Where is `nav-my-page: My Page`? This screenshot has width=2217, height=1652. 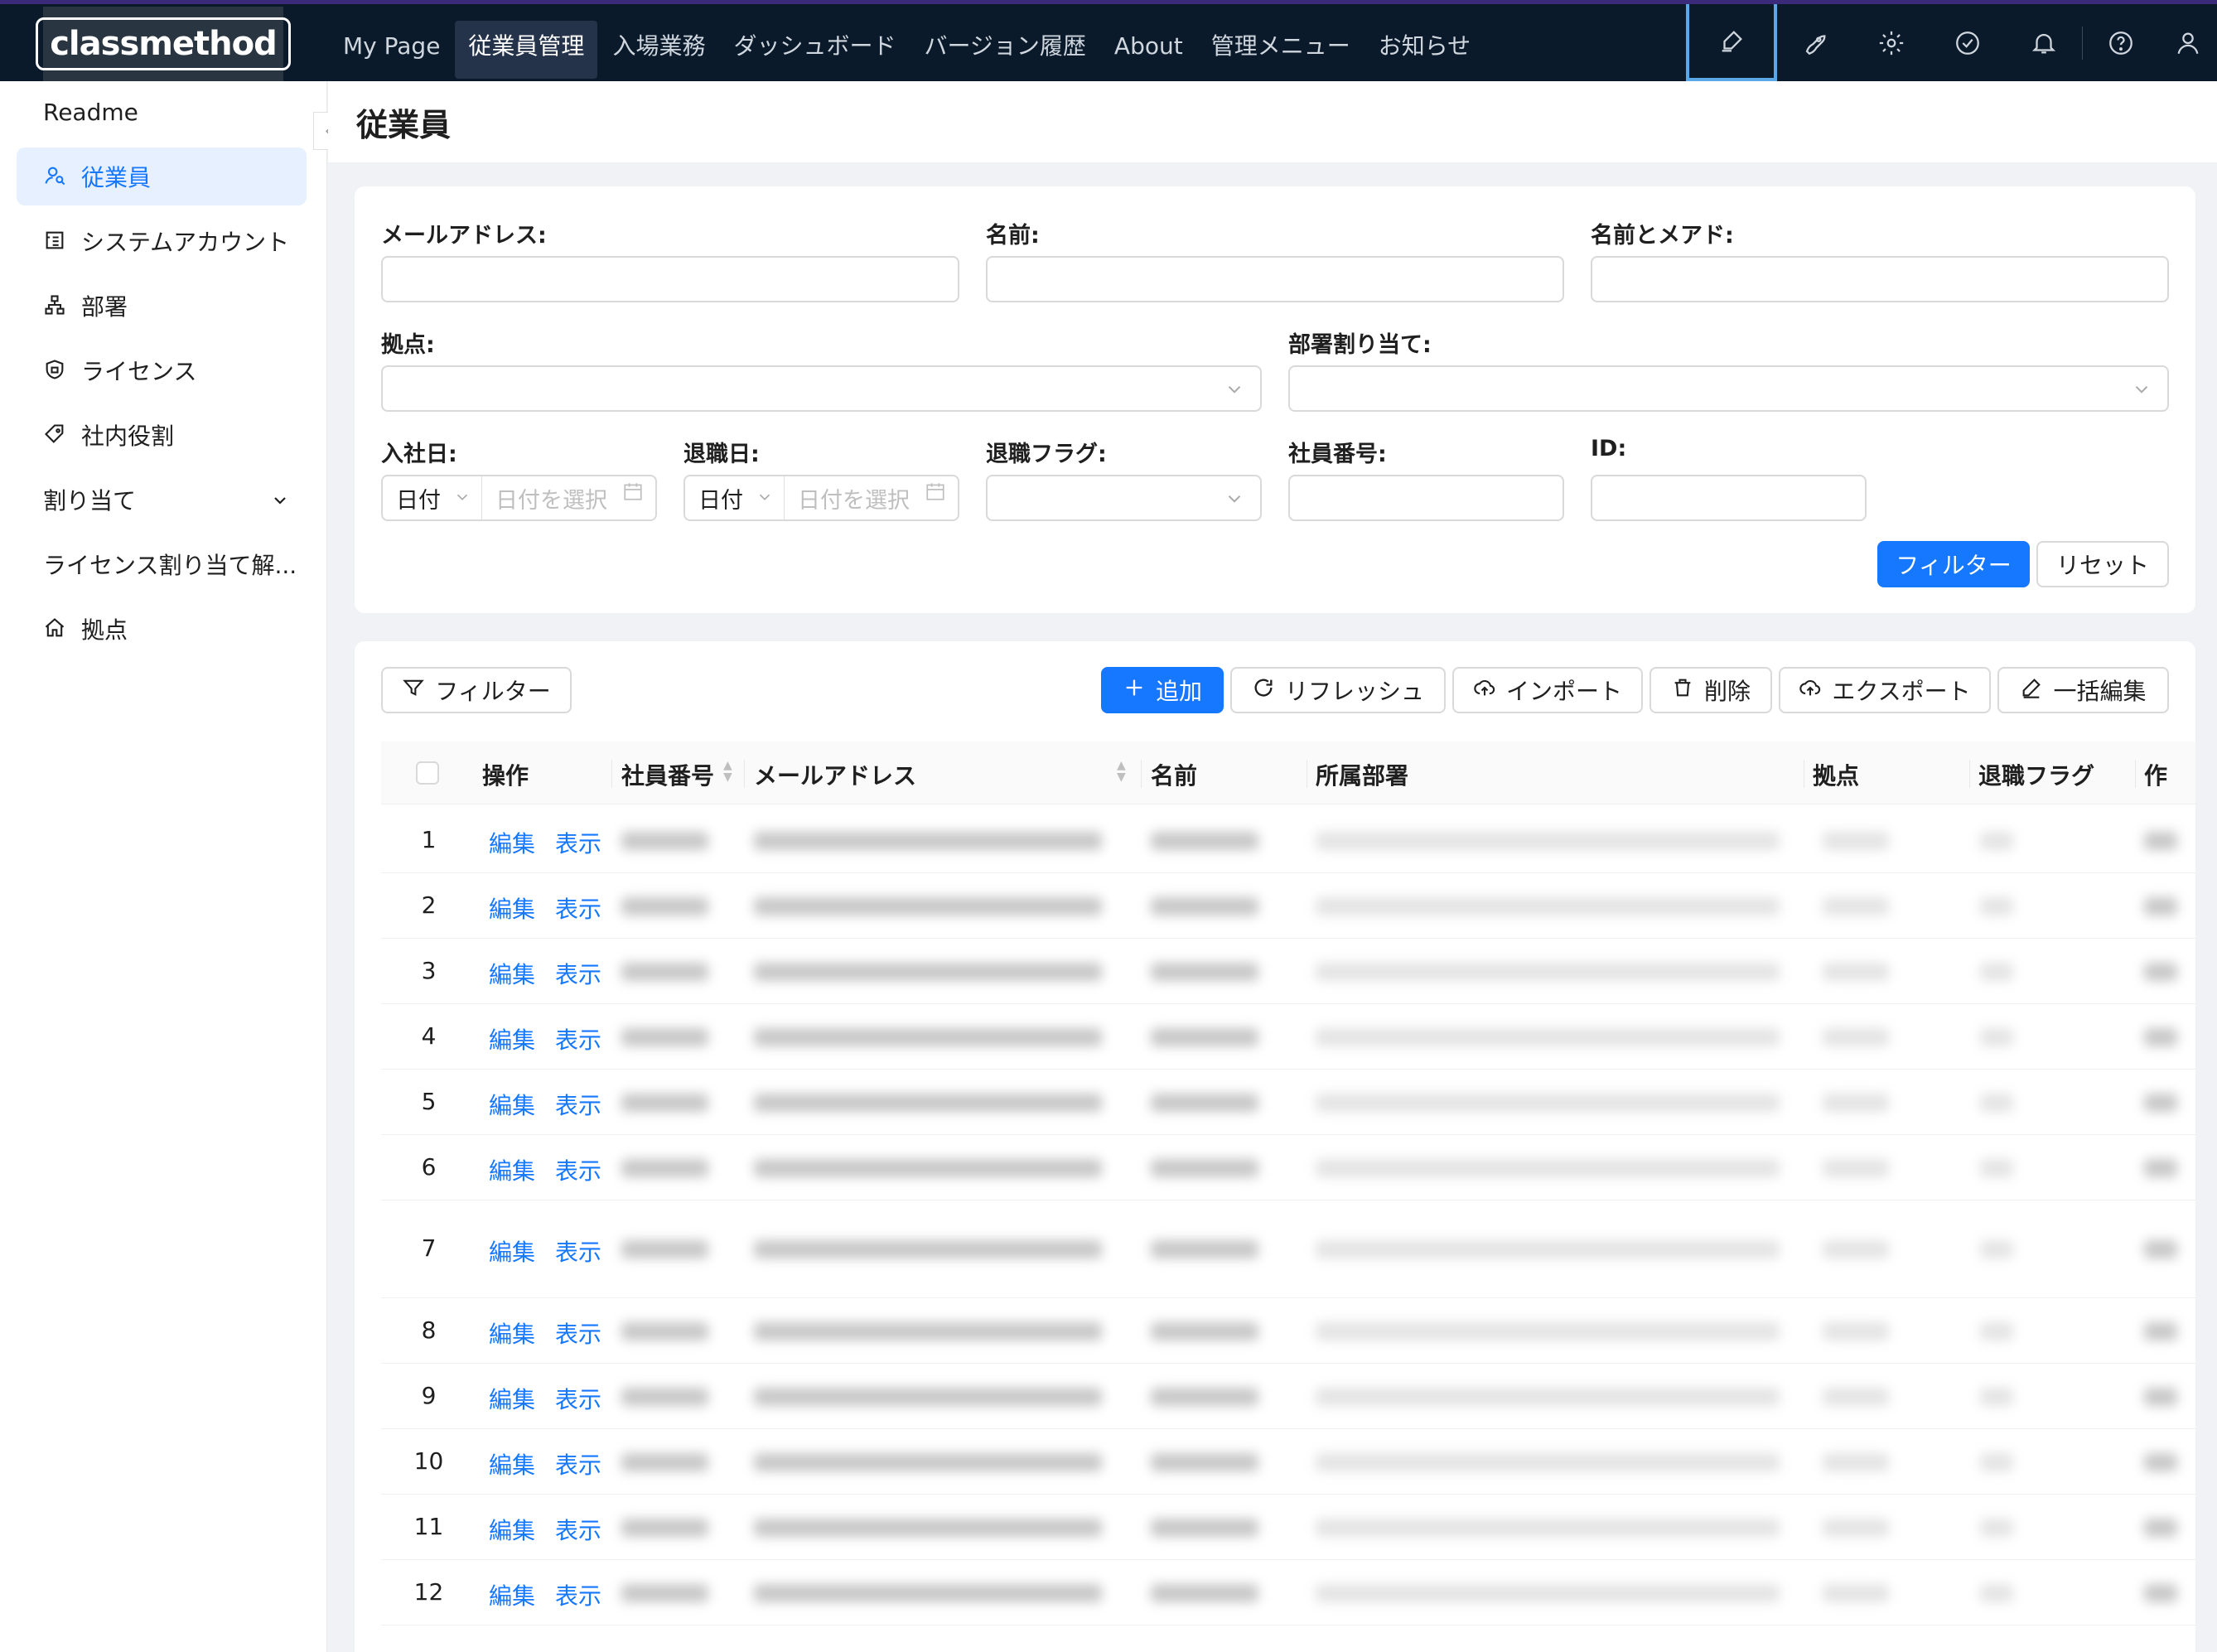 nav-my-page: My Page is located at coordinates (391, 50).